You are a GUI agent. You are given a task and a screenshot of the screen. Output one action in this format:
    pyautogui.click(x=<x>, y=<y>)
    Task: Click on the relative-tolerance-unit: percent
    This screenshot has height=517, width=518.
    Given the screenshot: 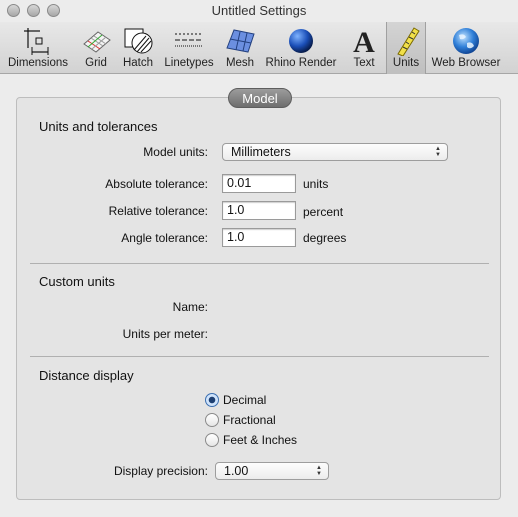 What is the action you would take?
    pyautogui.click(x=323, y=212)
    